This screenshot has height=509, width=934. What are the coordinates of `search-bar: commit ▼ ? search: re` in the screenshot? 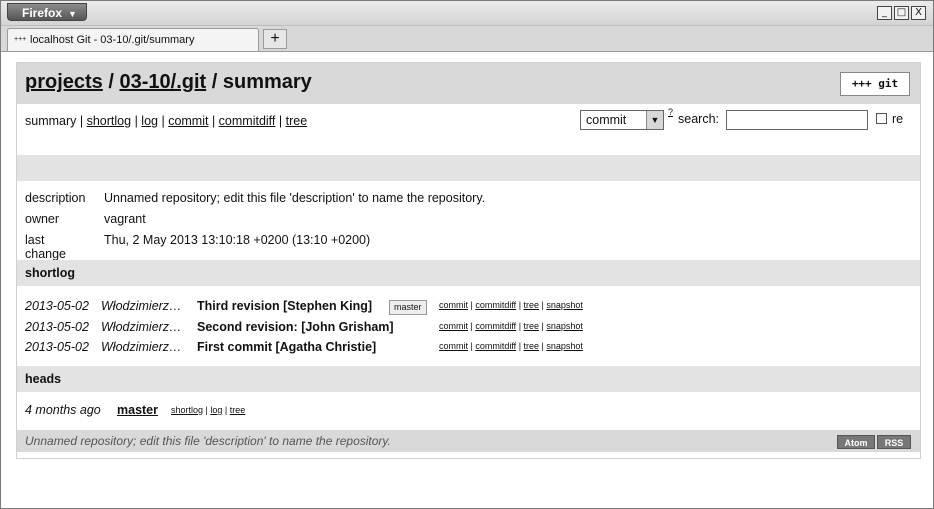 It's located at (745, 119).